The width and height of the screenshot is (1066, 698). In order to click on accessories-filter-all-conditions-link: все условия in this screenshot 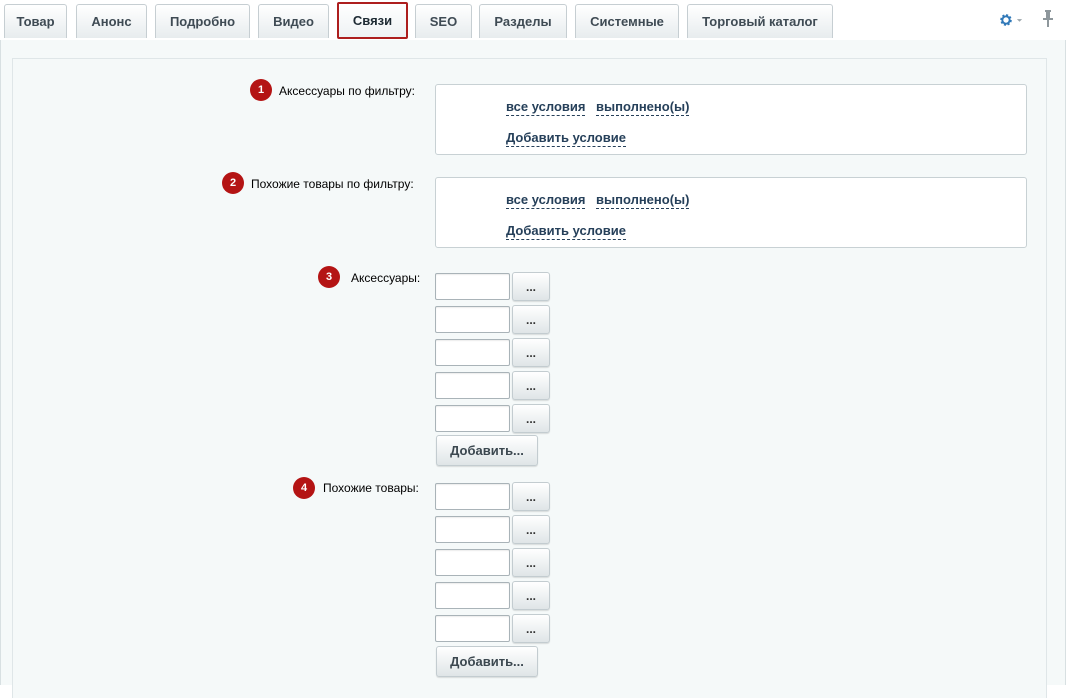, I will do `click(546, 107)`.